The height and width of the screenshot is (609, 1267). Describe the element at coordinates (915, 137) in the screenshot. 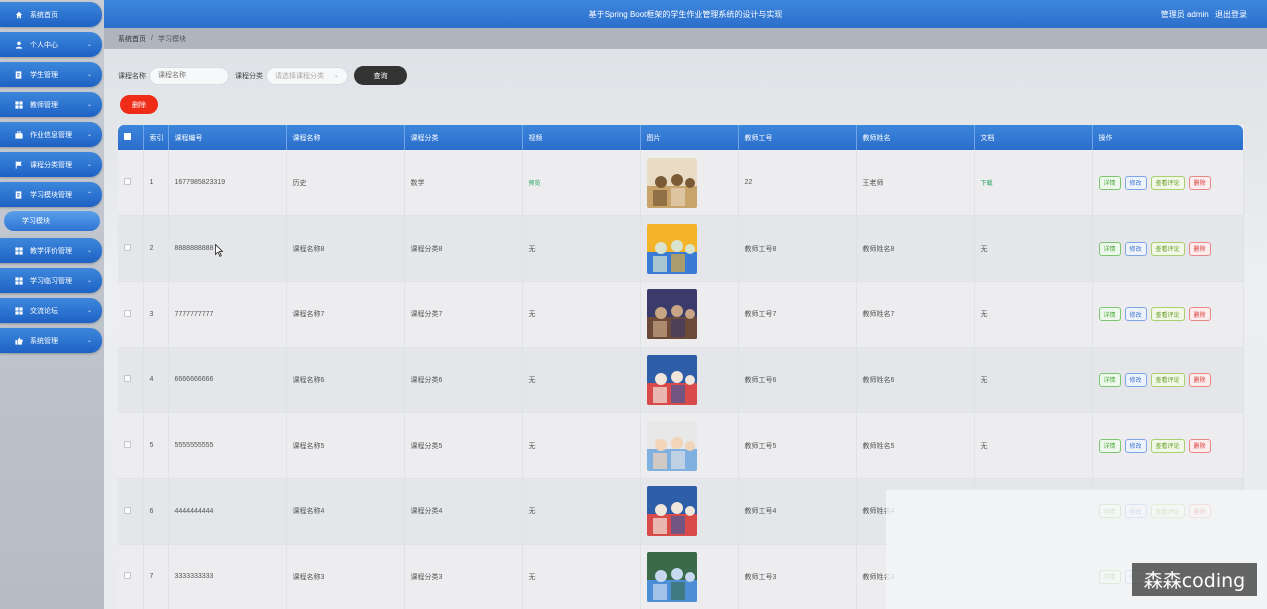

I see `column-header: 教师姓名` at that location.